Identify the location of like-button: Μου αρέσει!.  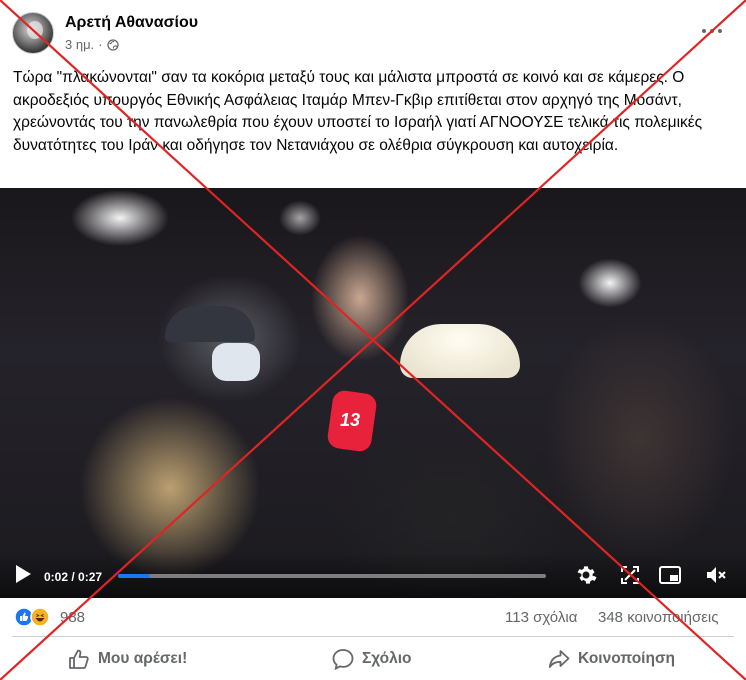
(127, 659).